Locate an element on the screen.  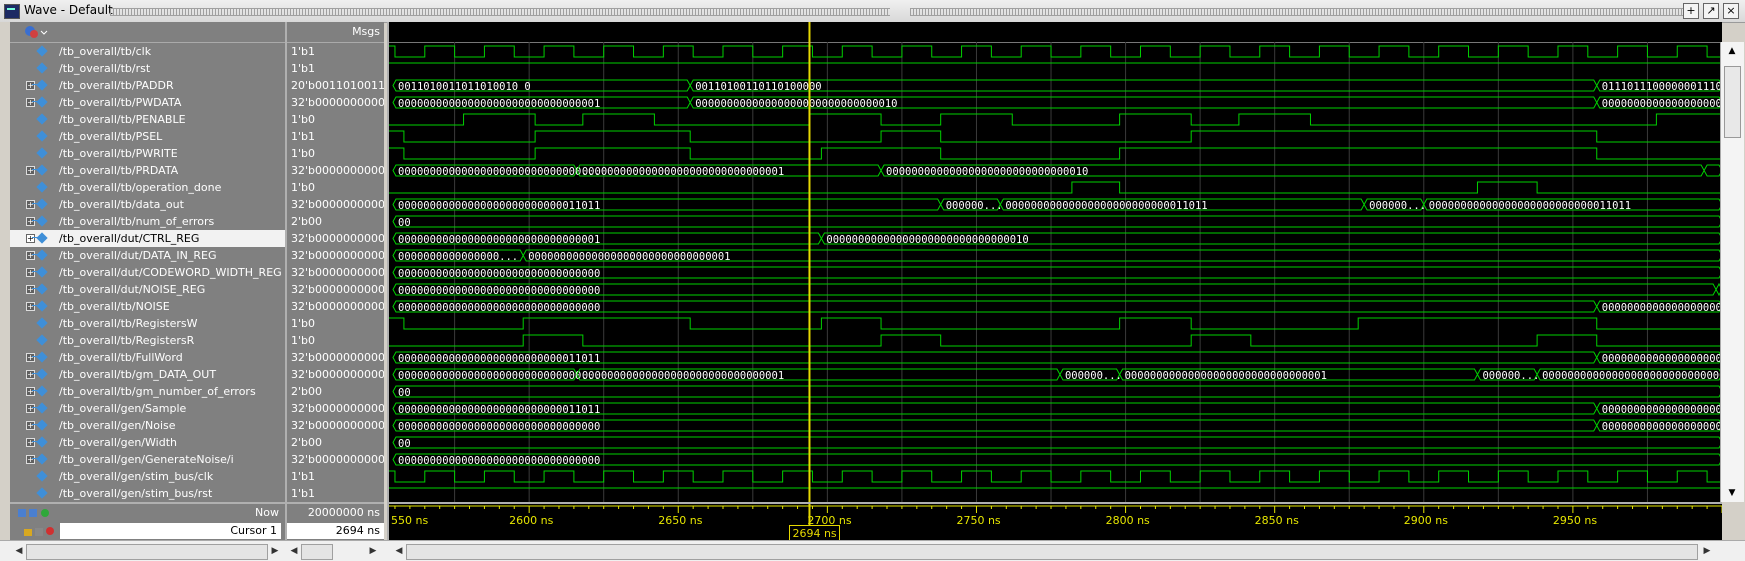
vertical-scroll-thumb is located at coordinates (1732, 102).